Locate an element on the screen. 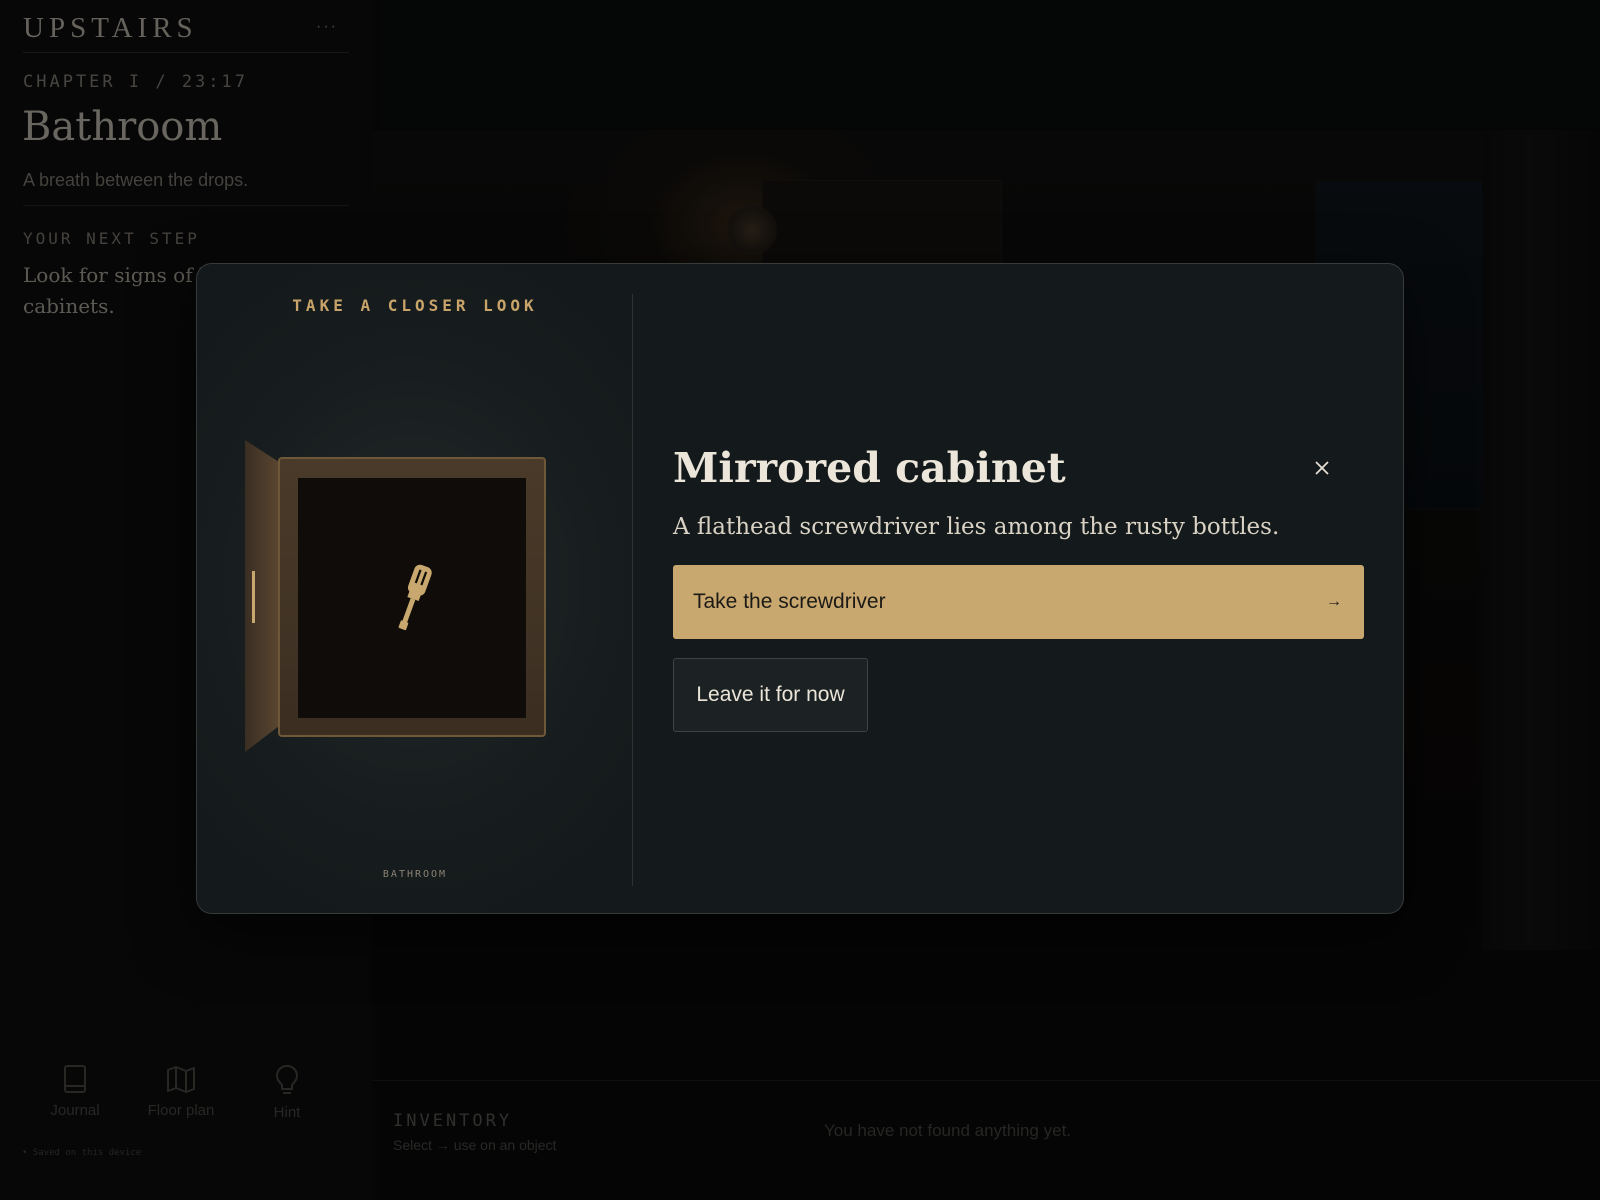  button-label: Take the screwdriver is located at coordinates (789, 601).